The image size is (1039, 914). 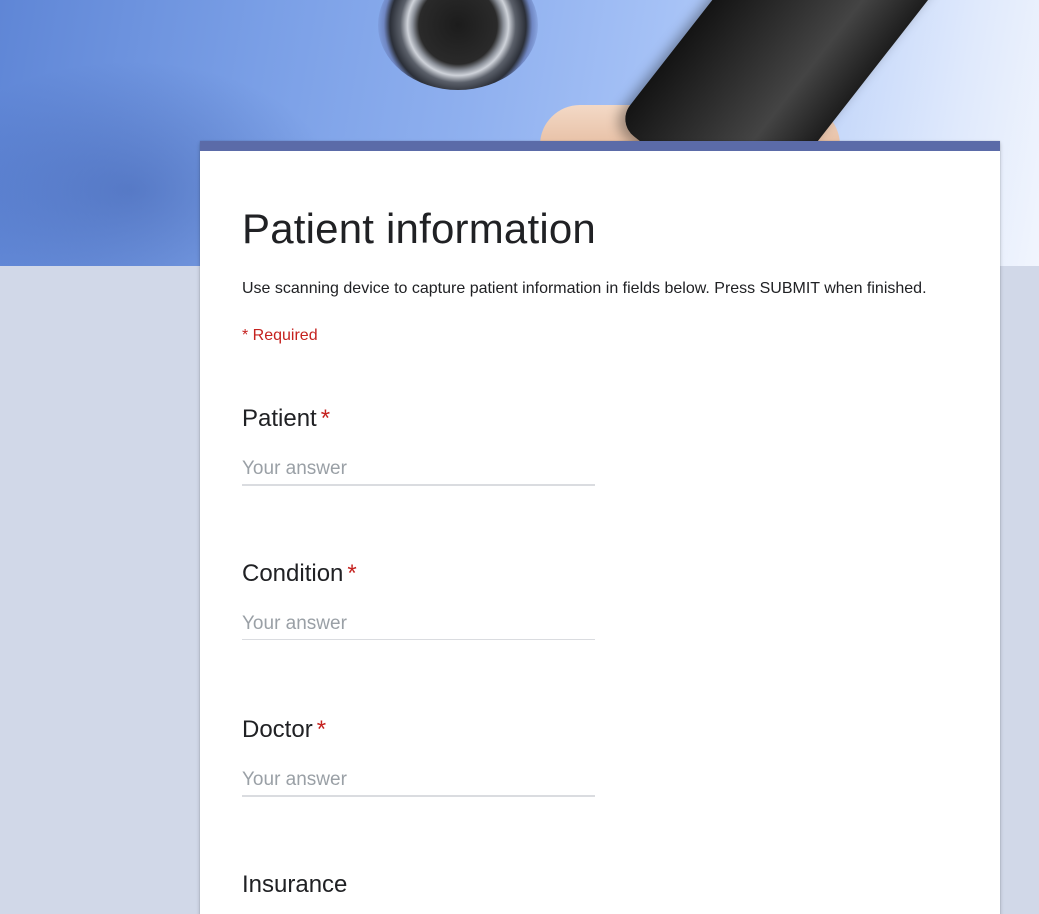 I want to click on doctor-answer-input, so click(x=418, y=781).